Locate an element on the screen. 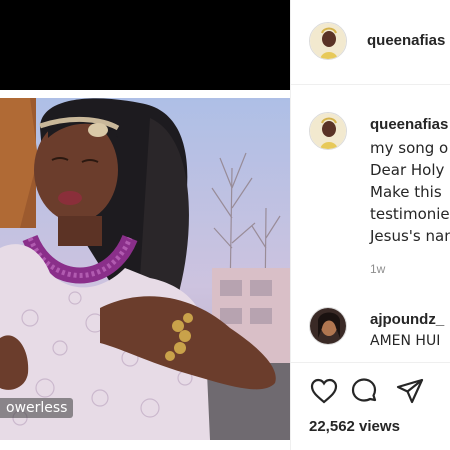  caption-line: Make this is located at coordinates (406, 192).